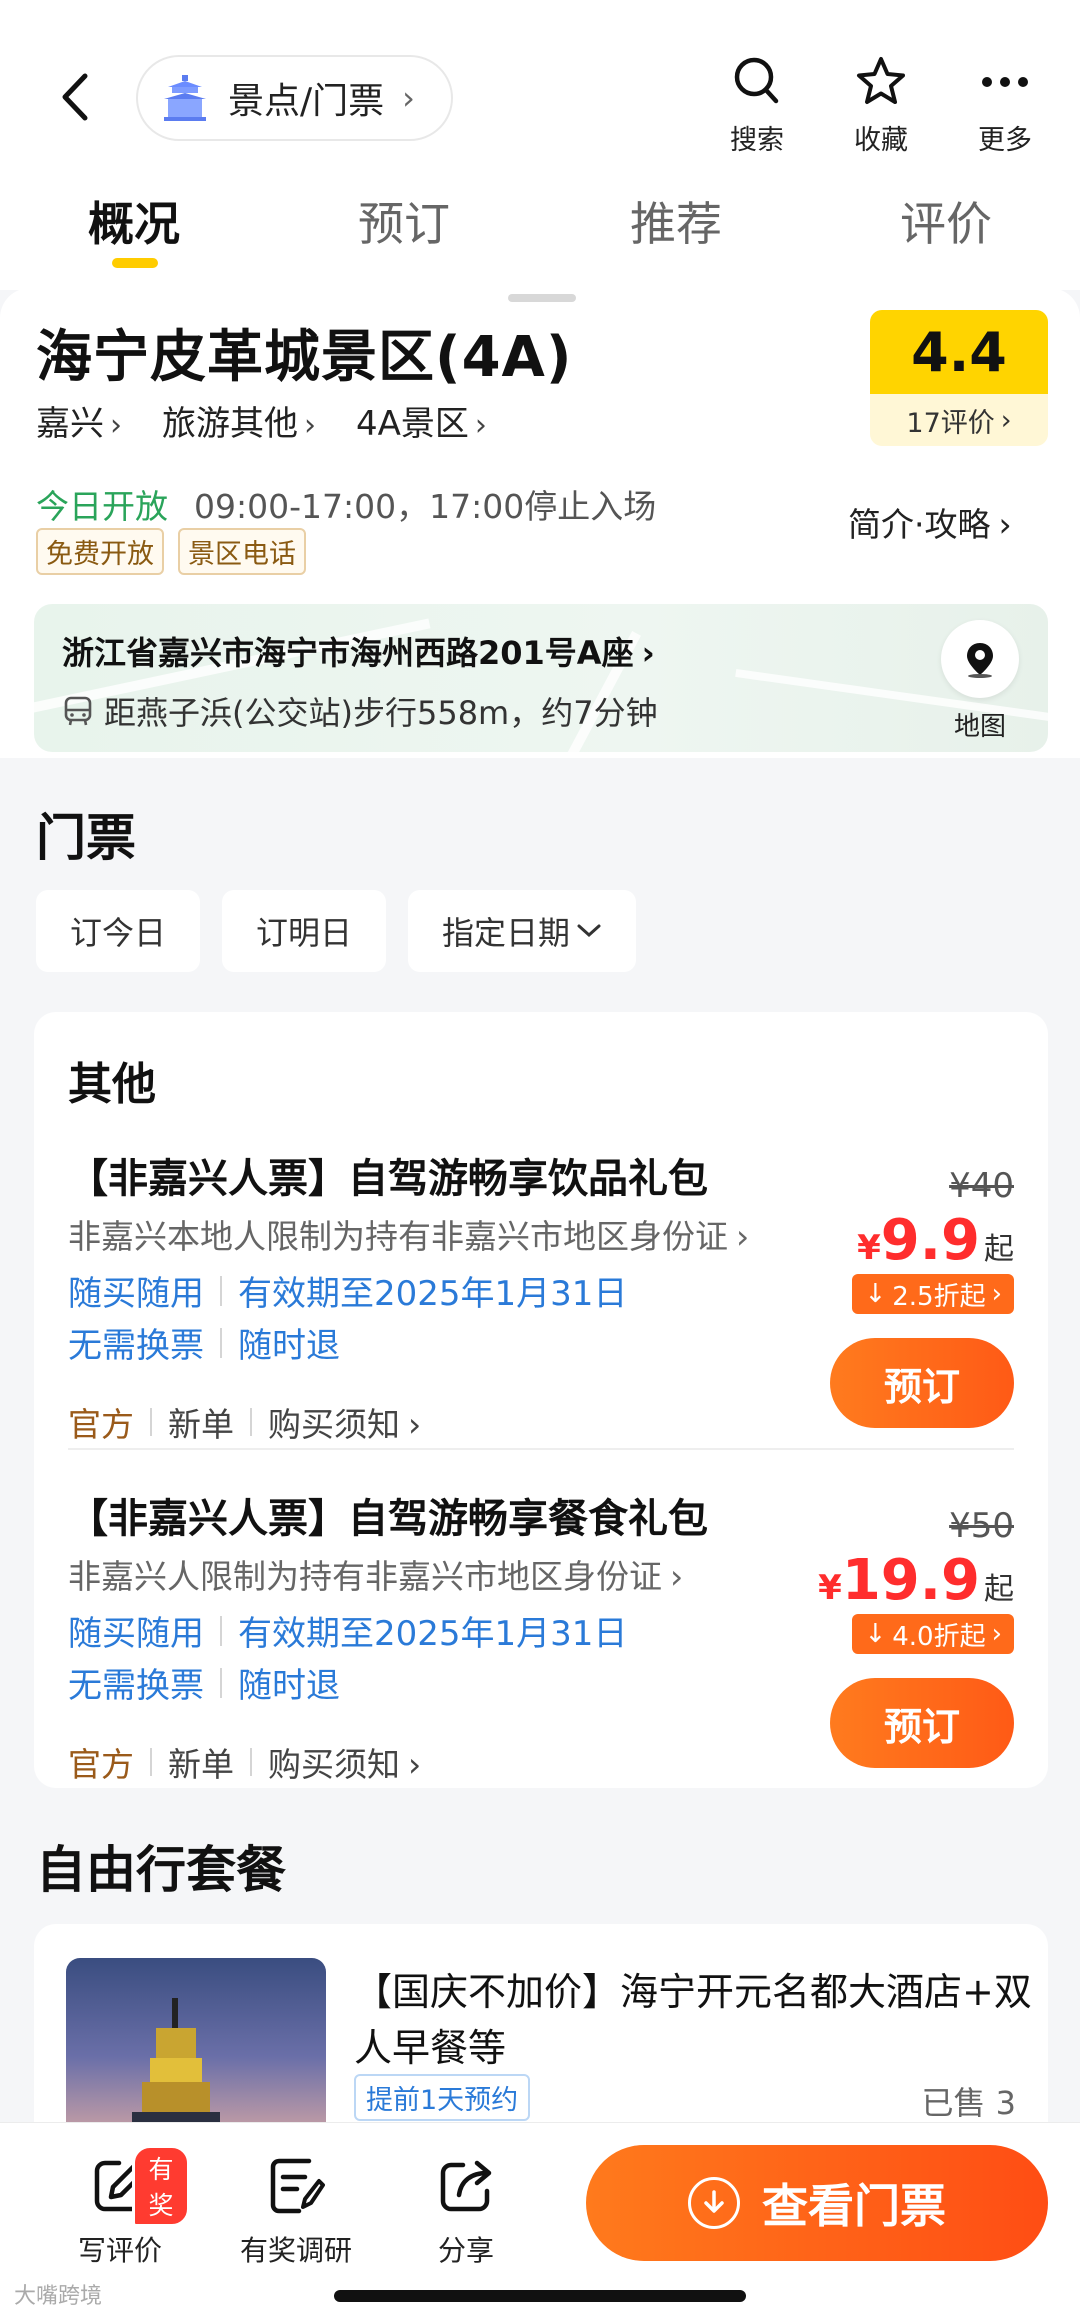  Describe the element at coordinates (817, 2203) in the screenshot. I see `view-tickets-button: 查看门票` at that location.